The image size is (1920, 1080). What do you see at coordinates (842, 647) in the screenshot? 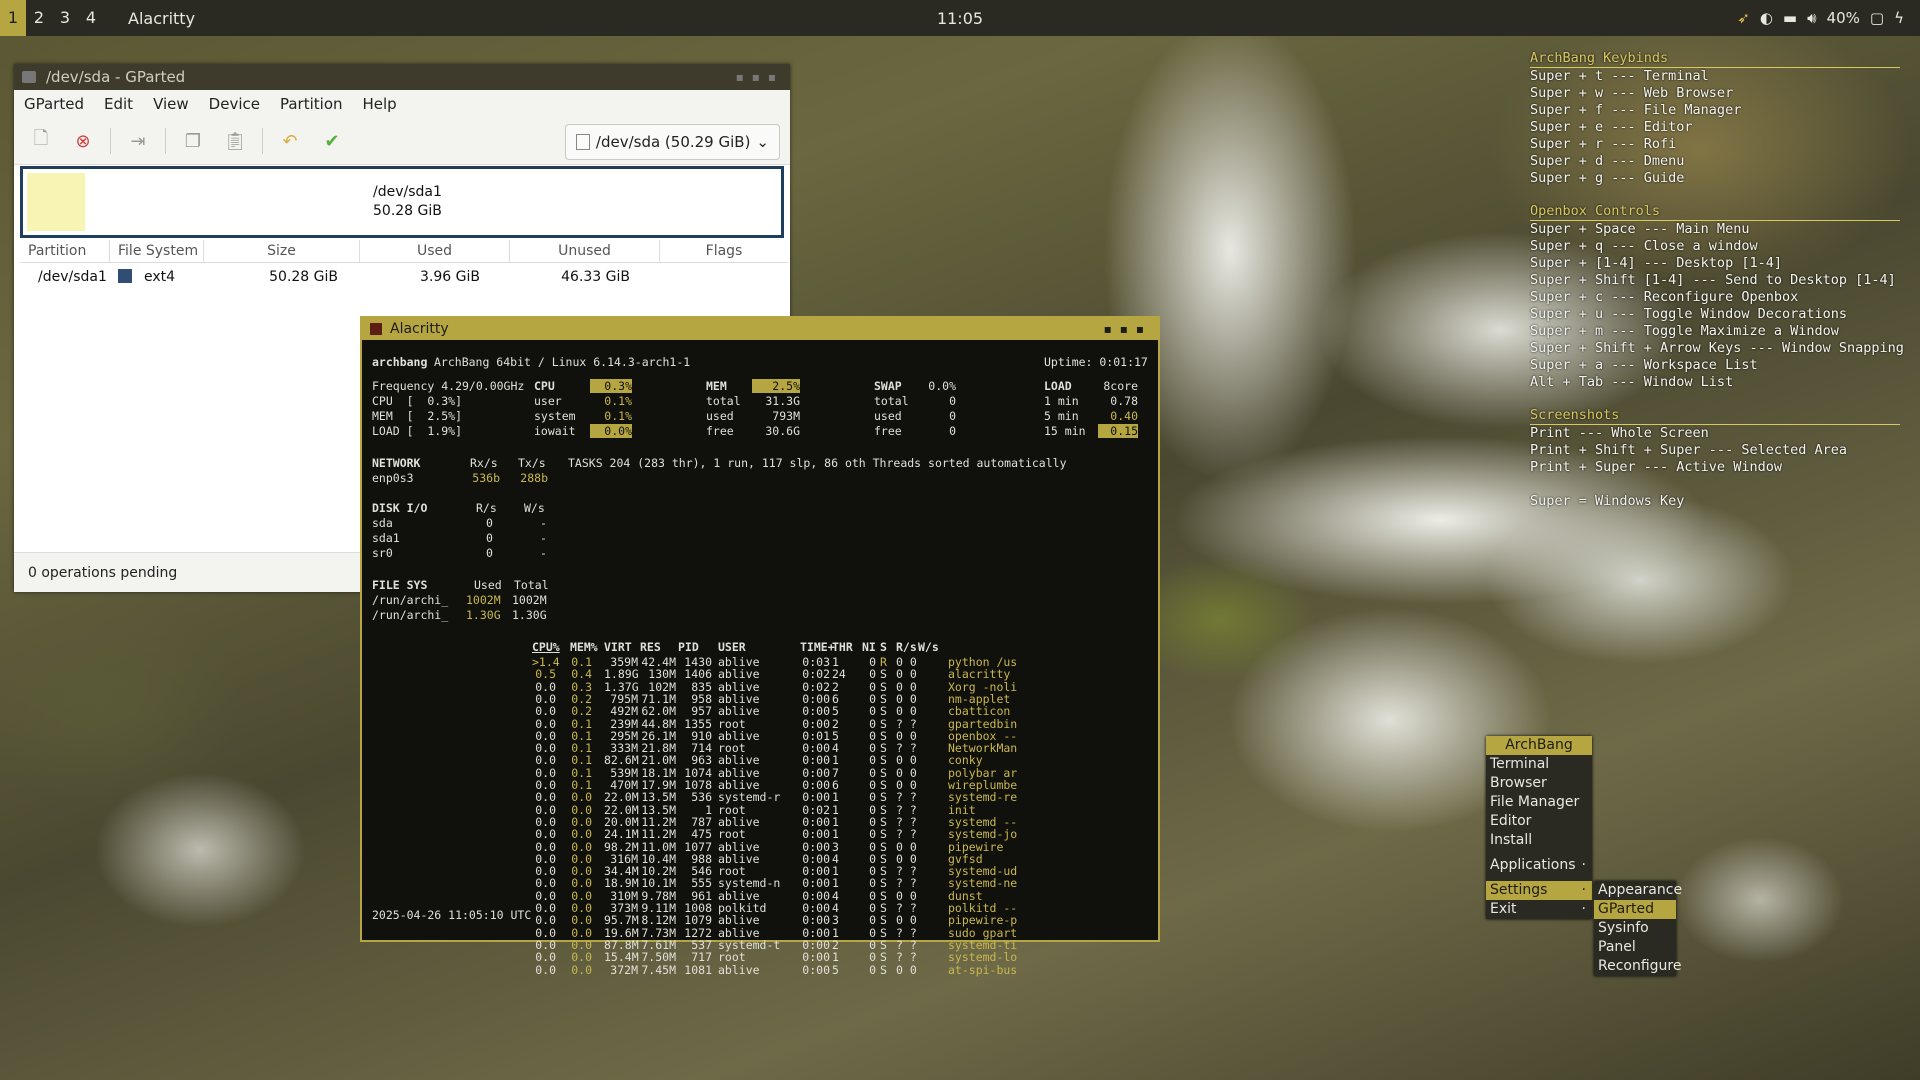
I see `proc-header-thr: THR` at bounding box center [842, 647].